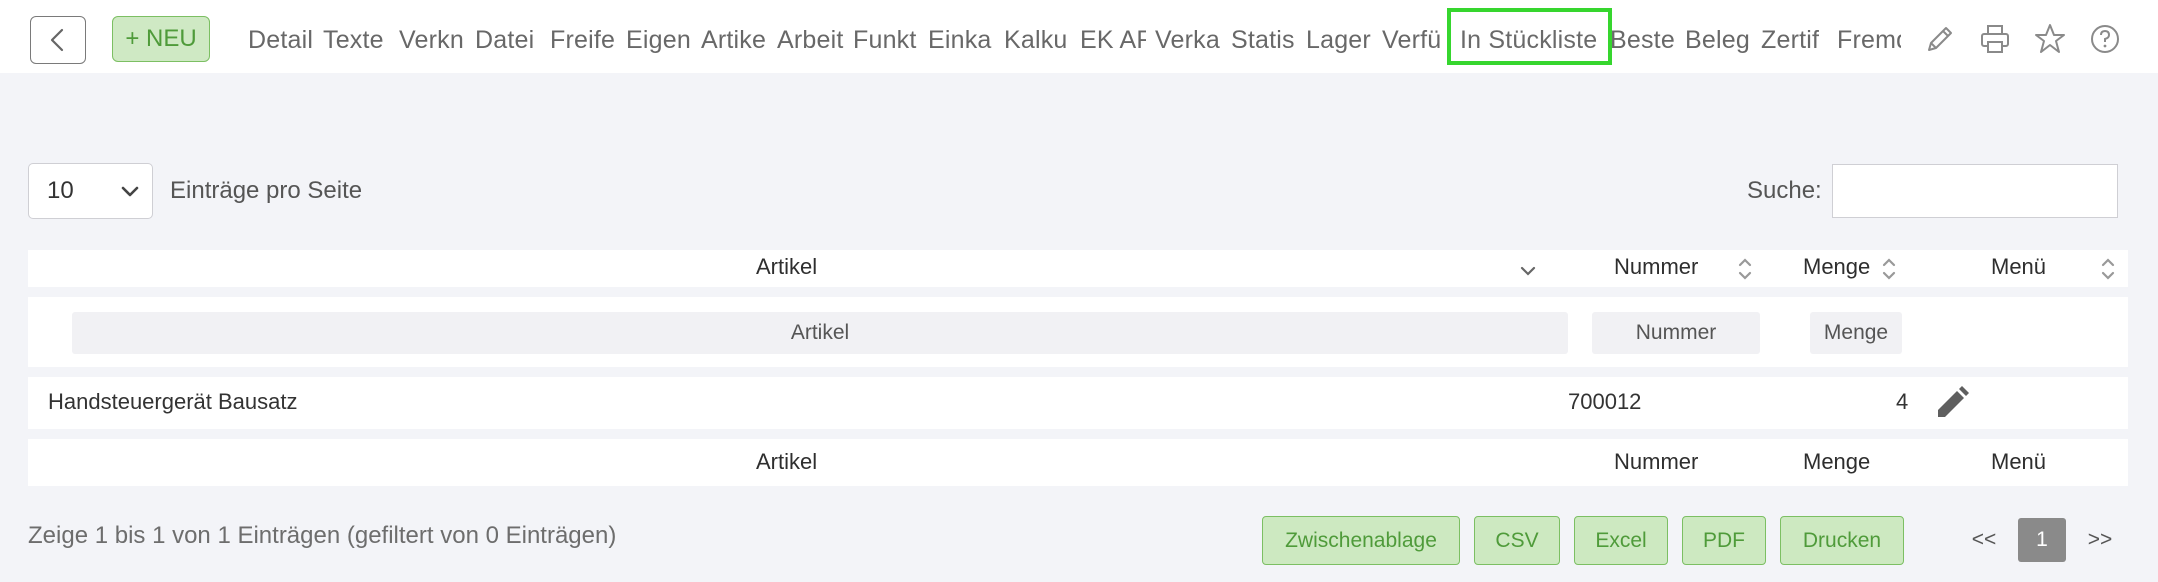 Image resolution: width=2158 pixels, height=582 pixels. What do you see at coordinates (1605, 401) in the screenshot?
I see `cell-nummer: 700012` at bounding box center [1605, 401].